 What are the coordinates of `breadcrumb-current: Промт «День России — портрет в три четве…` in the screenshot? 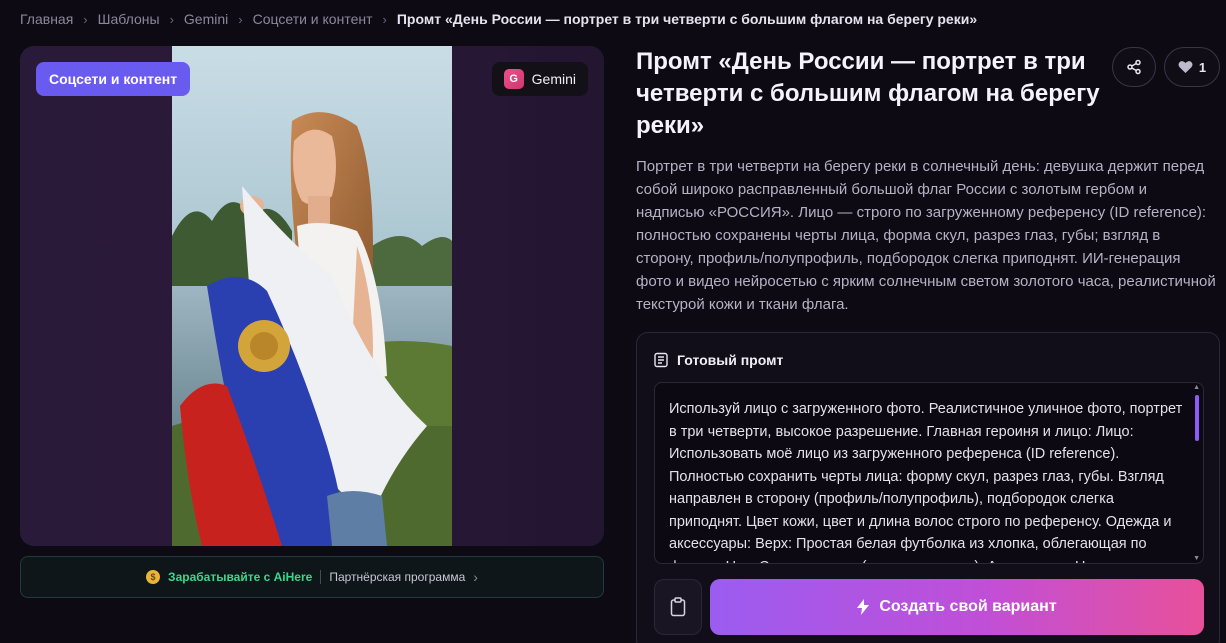 It's located at (687, 19).